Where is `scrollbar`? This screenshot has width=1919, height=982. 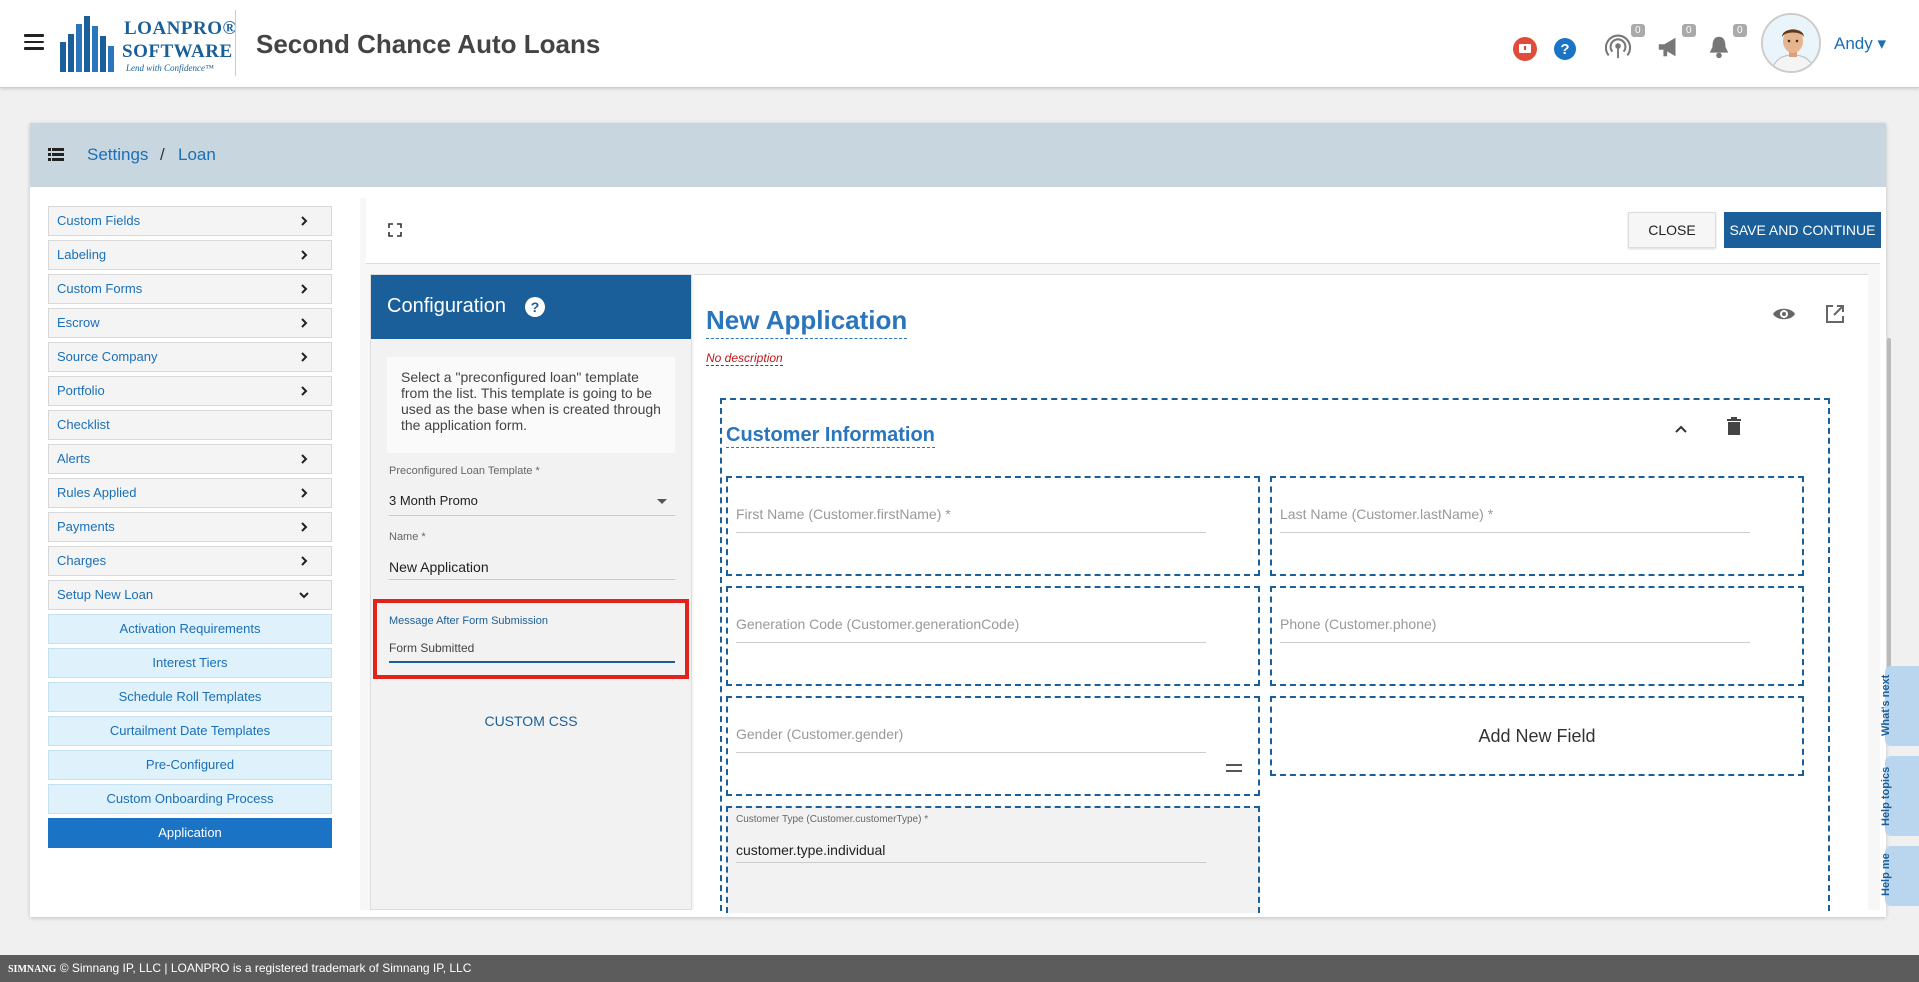 scrollbar is located at coordinates (1889, 525).